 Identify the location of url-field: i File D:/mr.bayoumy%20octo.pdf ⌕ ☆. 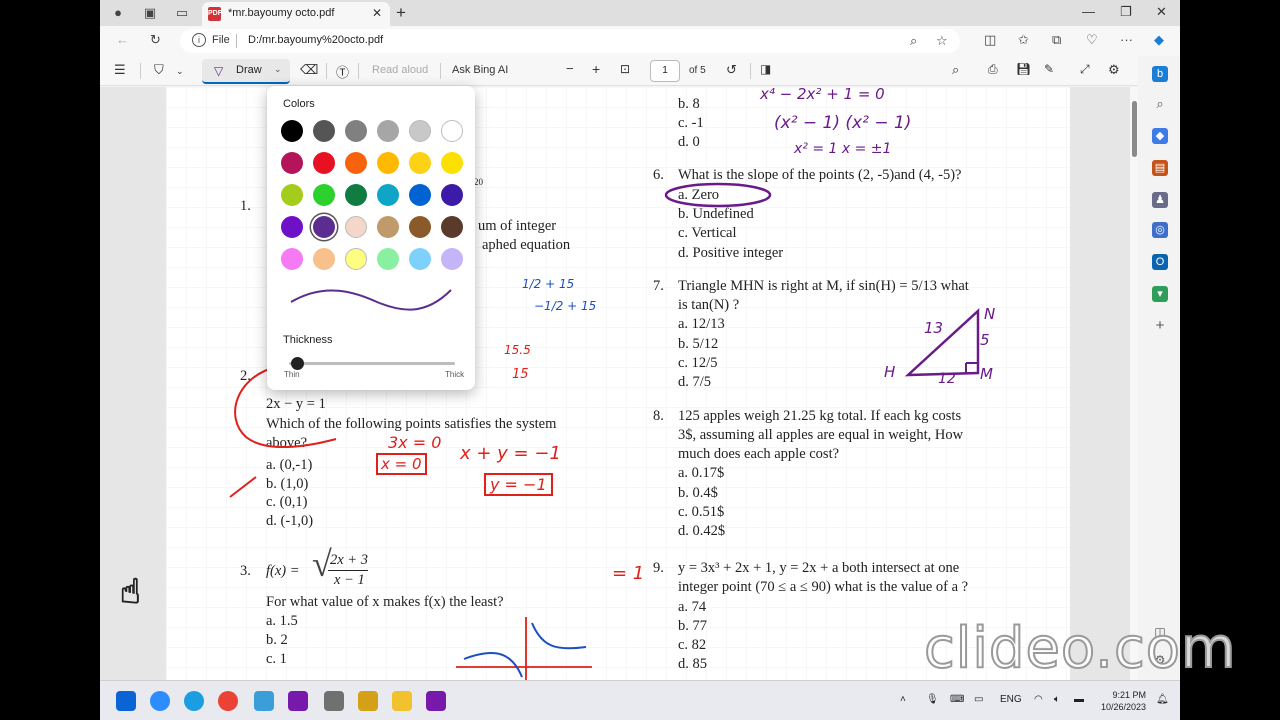
(570, 41).